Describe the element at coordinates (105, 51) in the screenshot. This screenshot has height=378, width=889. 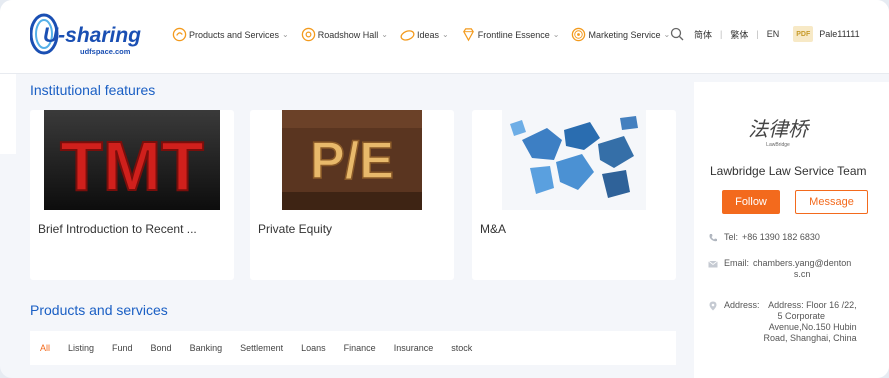
I see `logo-subtext: udfspace.com` at that location.